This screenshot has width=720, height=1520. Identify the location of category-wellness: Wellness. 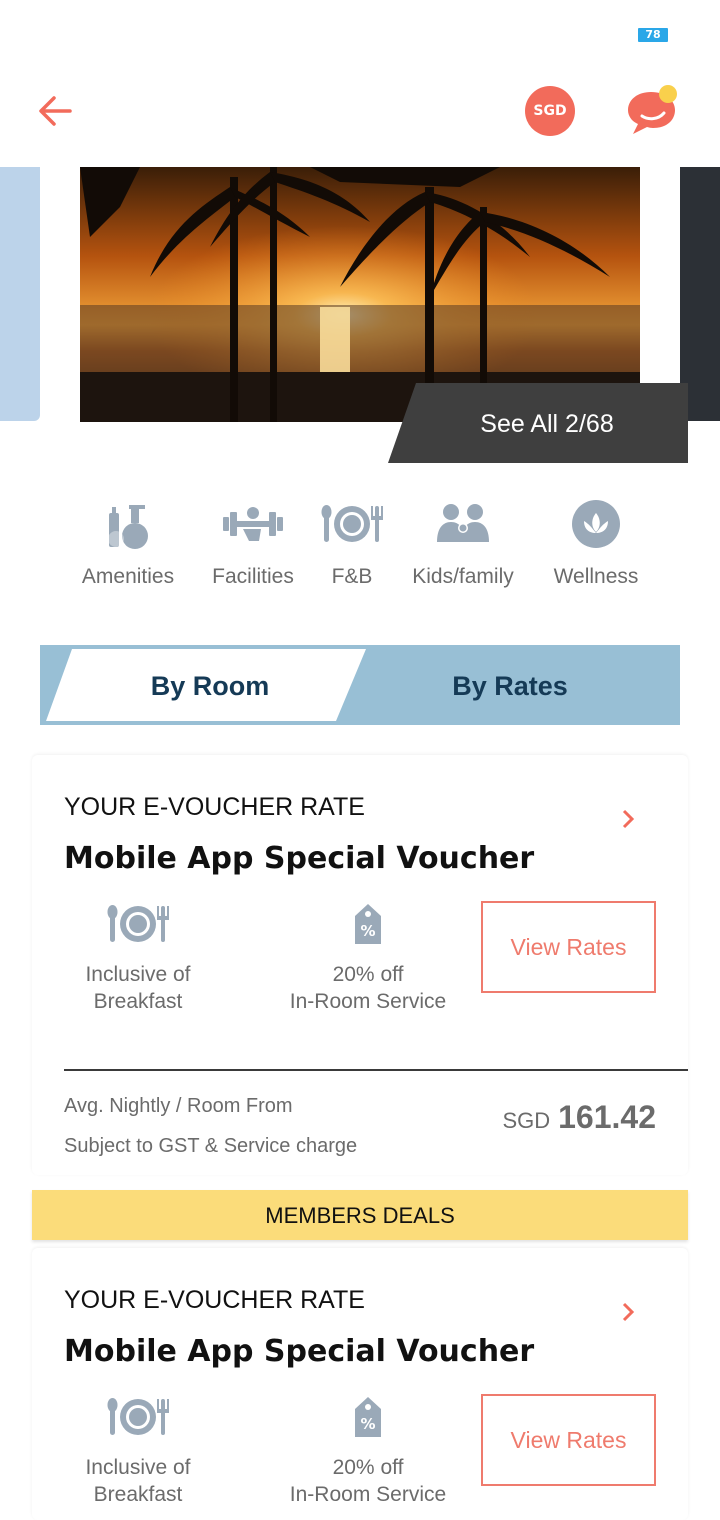
(596, 542).